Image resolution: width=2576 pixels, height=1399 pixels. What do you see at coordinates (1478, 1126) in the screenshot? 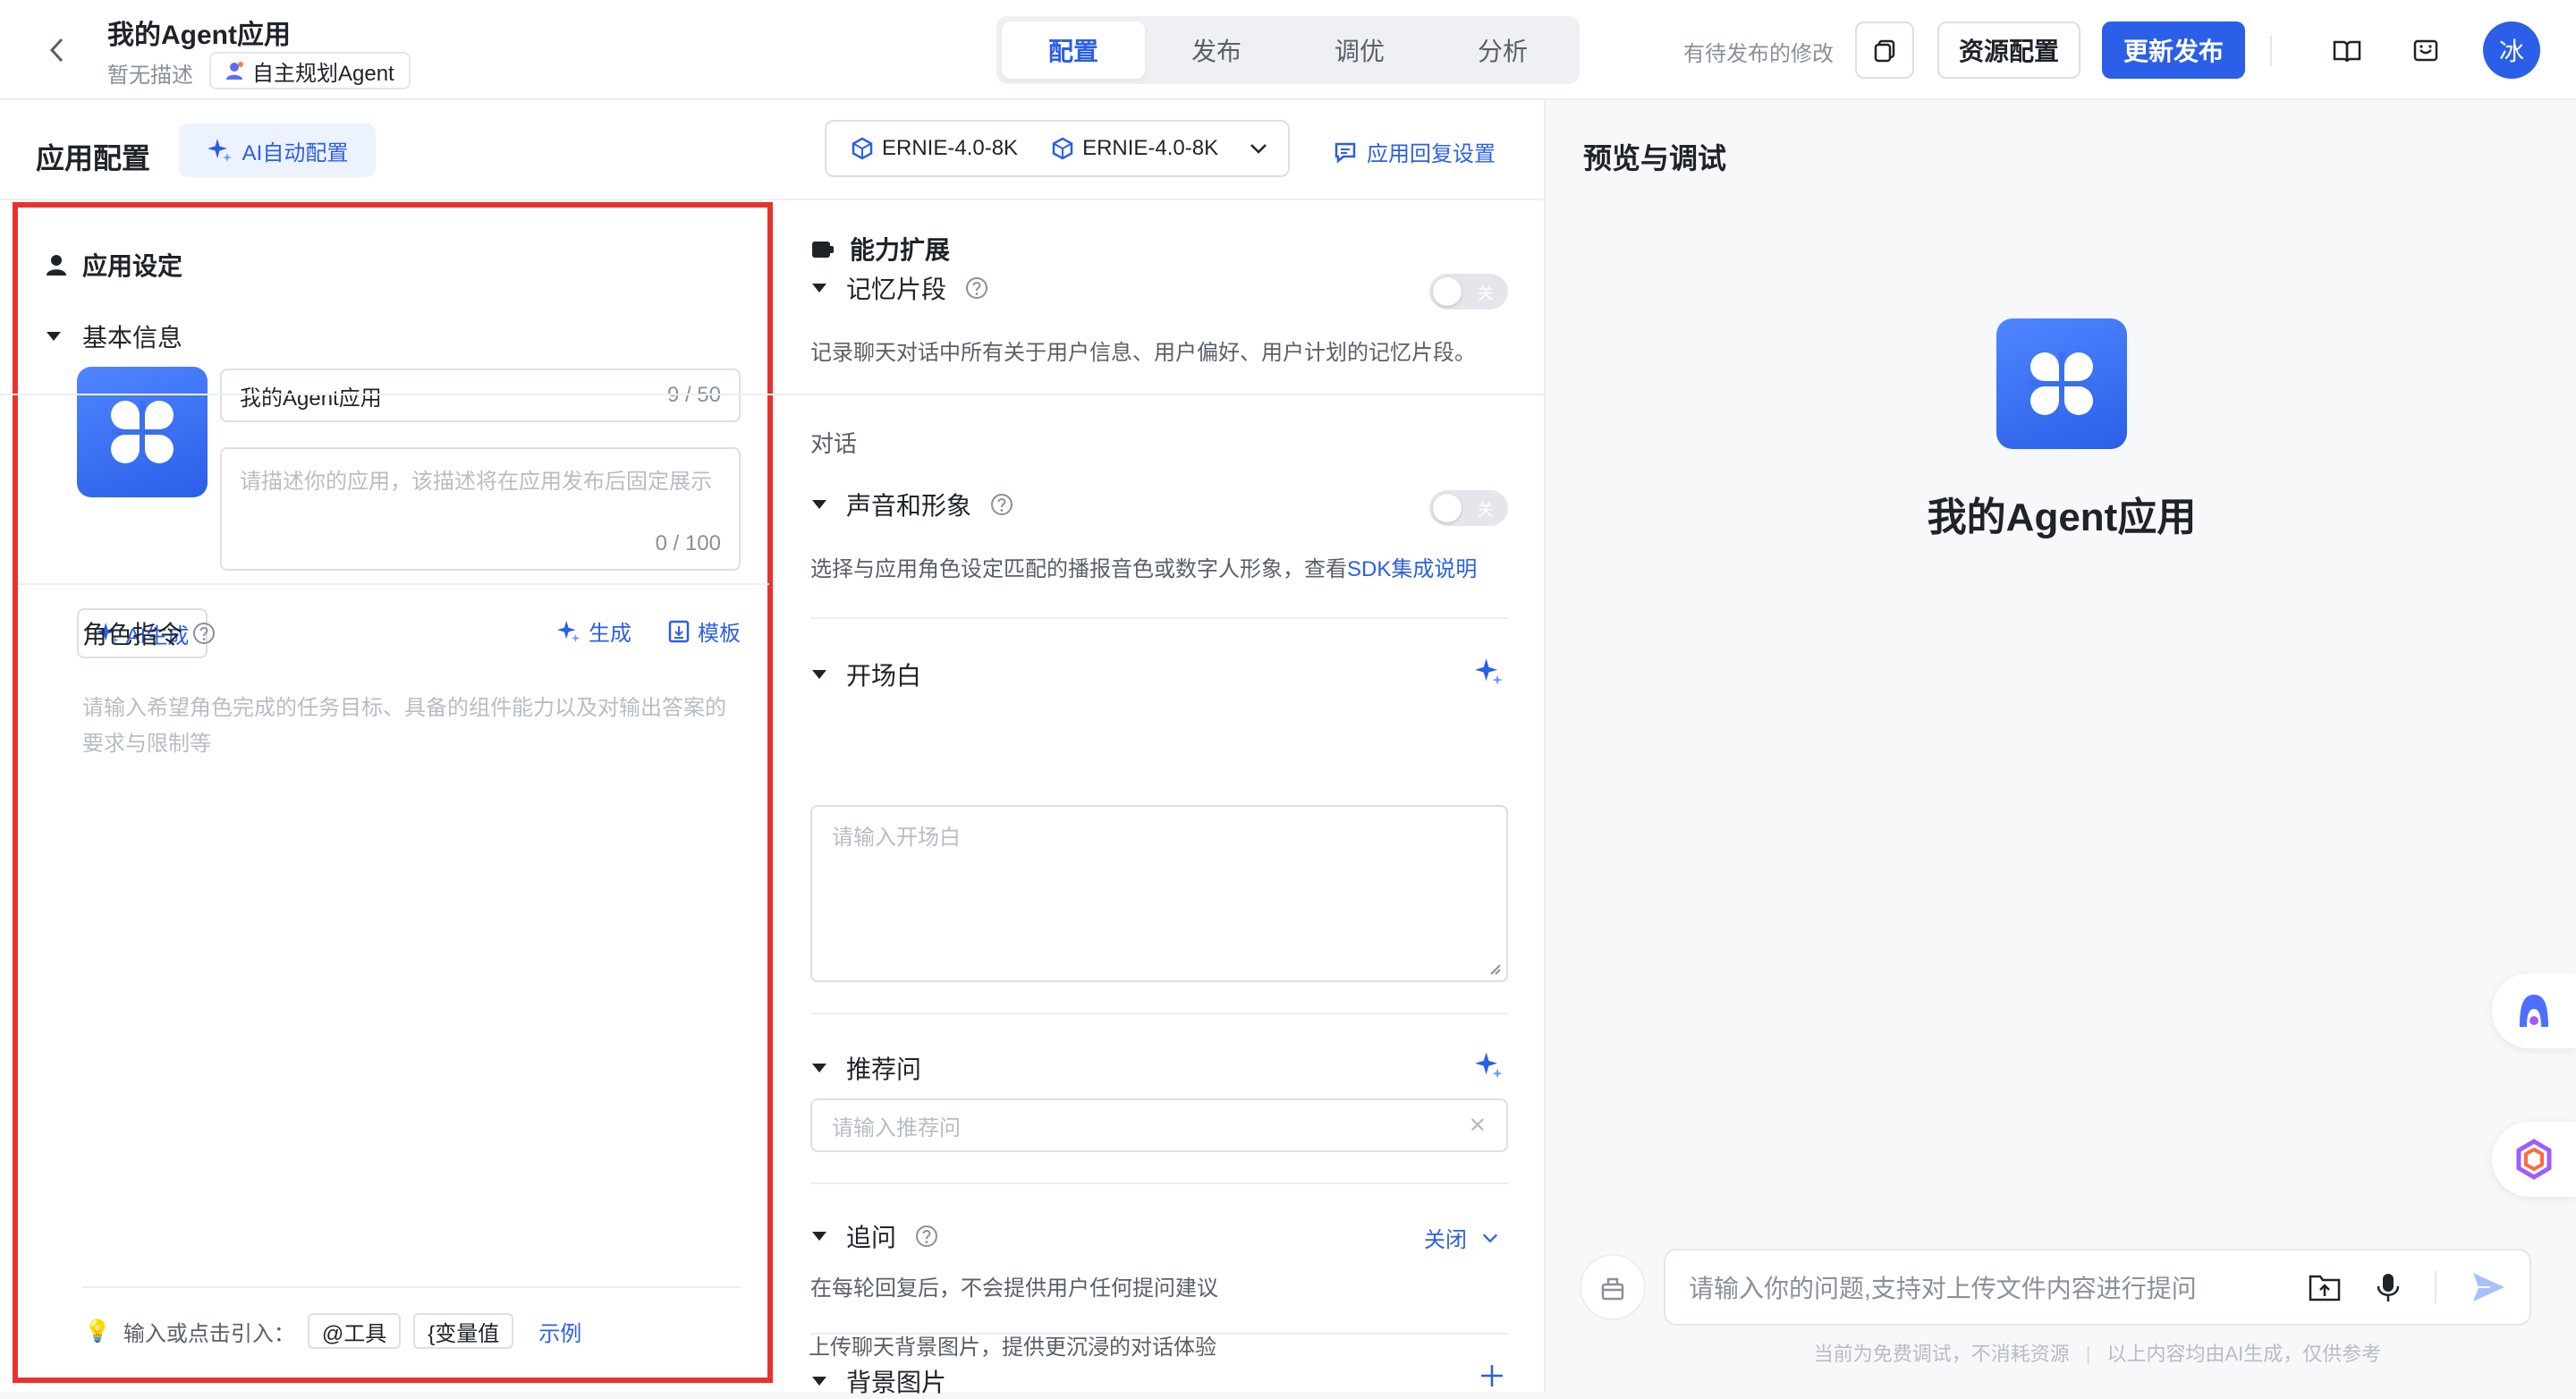
I see `clear-icon: ✕` at bounding box center [1478, 1126].